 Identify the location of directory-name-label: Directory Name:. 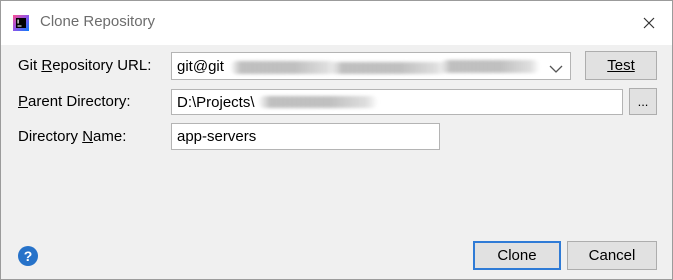
(72, 136).